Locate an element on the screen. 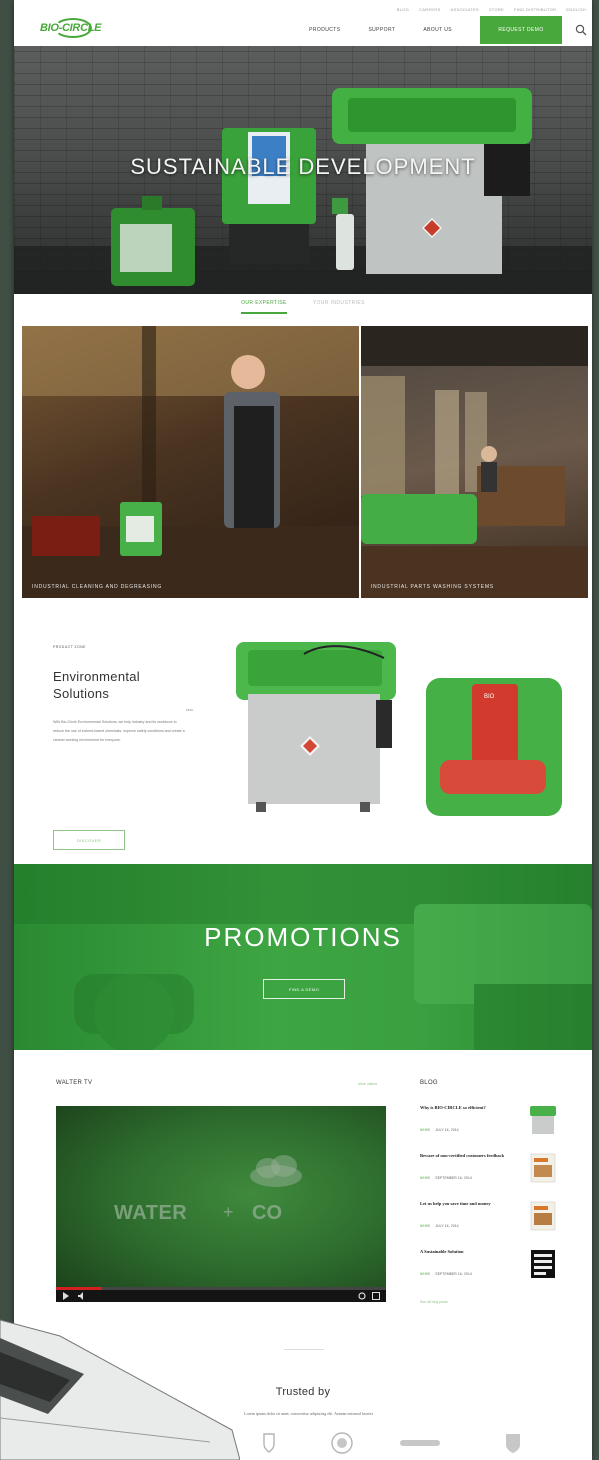 The height and width of the screenshot is (1460, 599). play-icon is located at coordinates (66, 1296).